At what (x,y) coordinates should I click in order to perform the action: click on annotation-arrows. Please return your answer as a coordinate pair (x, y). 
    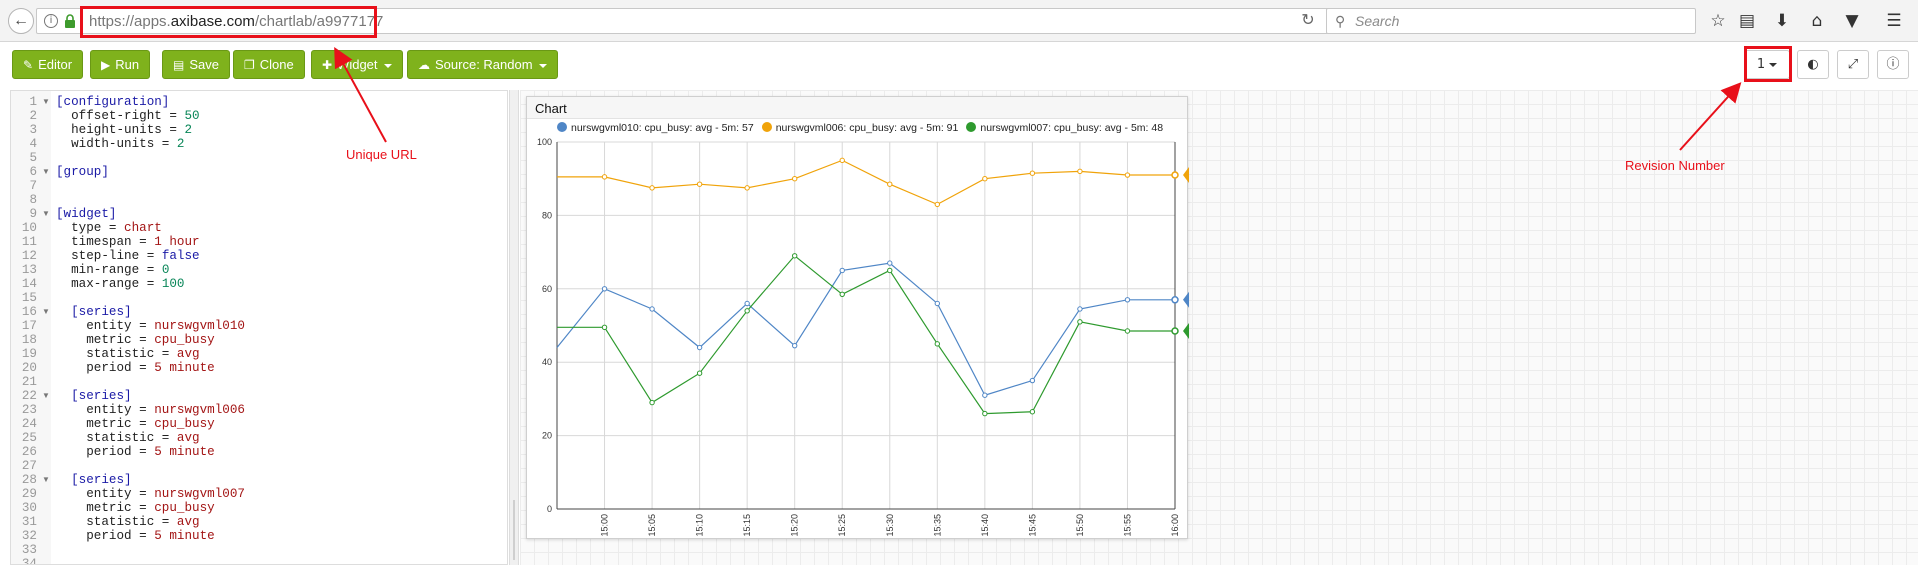
    Looking at the image, I should click on (1038, 98).